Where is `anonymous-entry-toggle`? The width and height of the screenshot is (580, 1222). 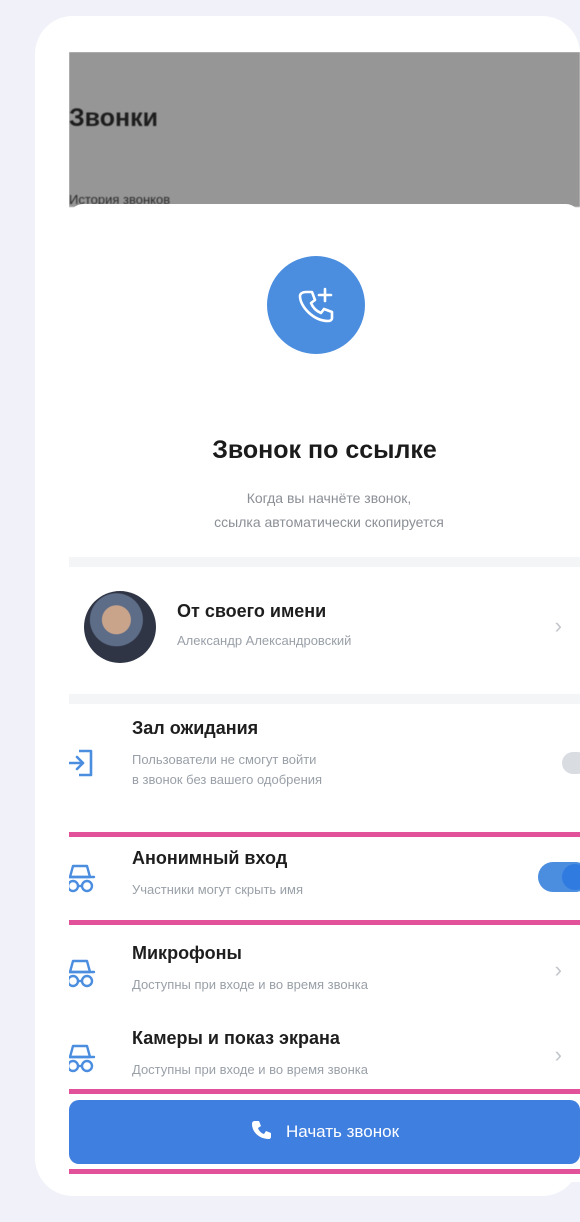 anonymous-entry-toggle is located at coordinates (559, 877).